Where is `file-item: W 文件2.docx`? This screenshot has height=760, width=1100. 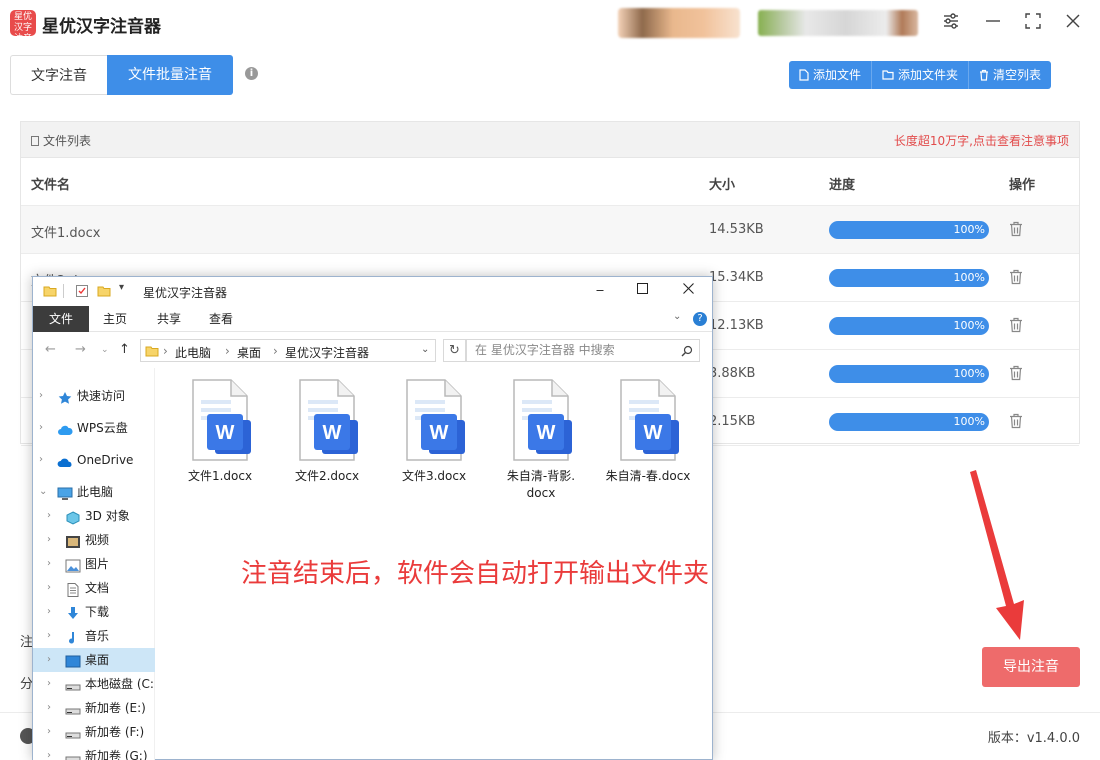
file-item: W 文件2.docx is located at coordinates (327, 430).